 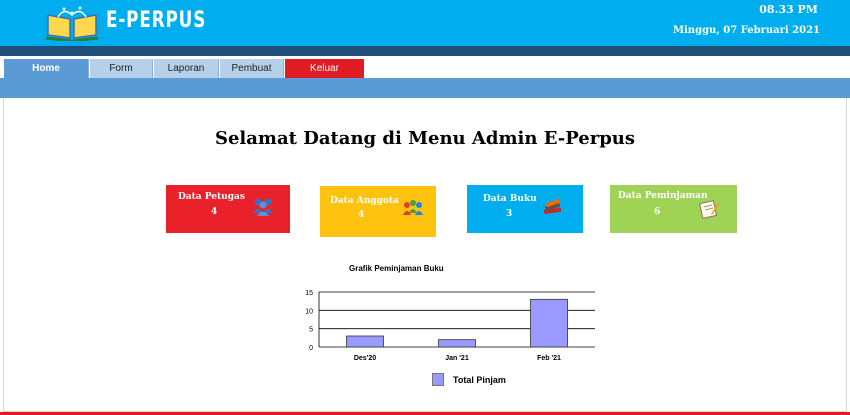 What do you see at coordinates (438, 379) in the screenshot?
I see `legend-swatch` at bounding box center [438, 379].